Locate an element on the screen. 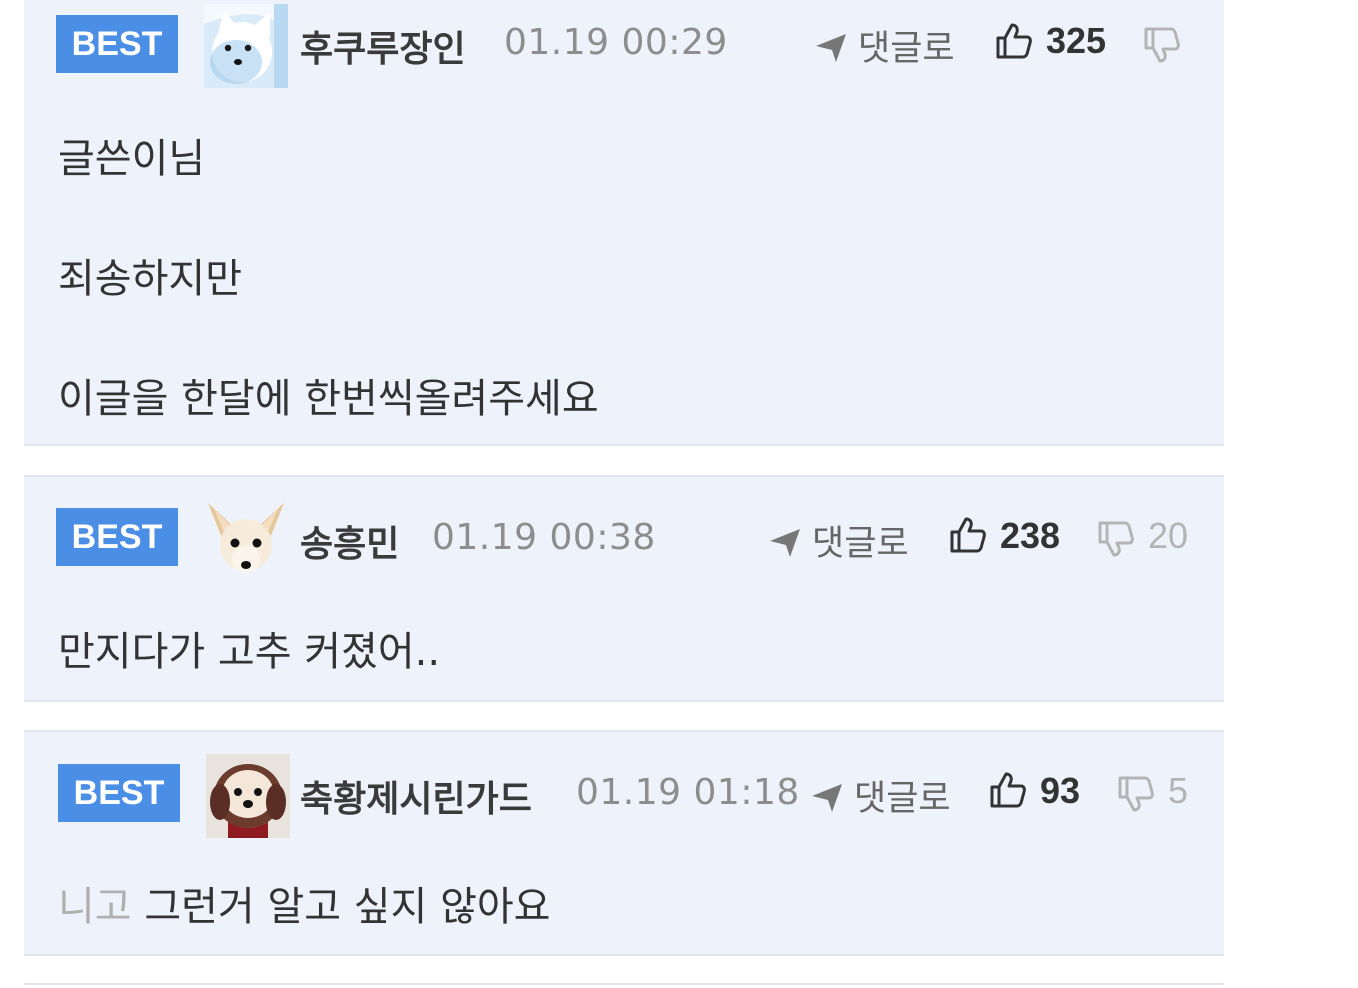 The width and height of the screenshot is (1358, 988). dislike-count: 20 is located at coordinates (1168, 535).